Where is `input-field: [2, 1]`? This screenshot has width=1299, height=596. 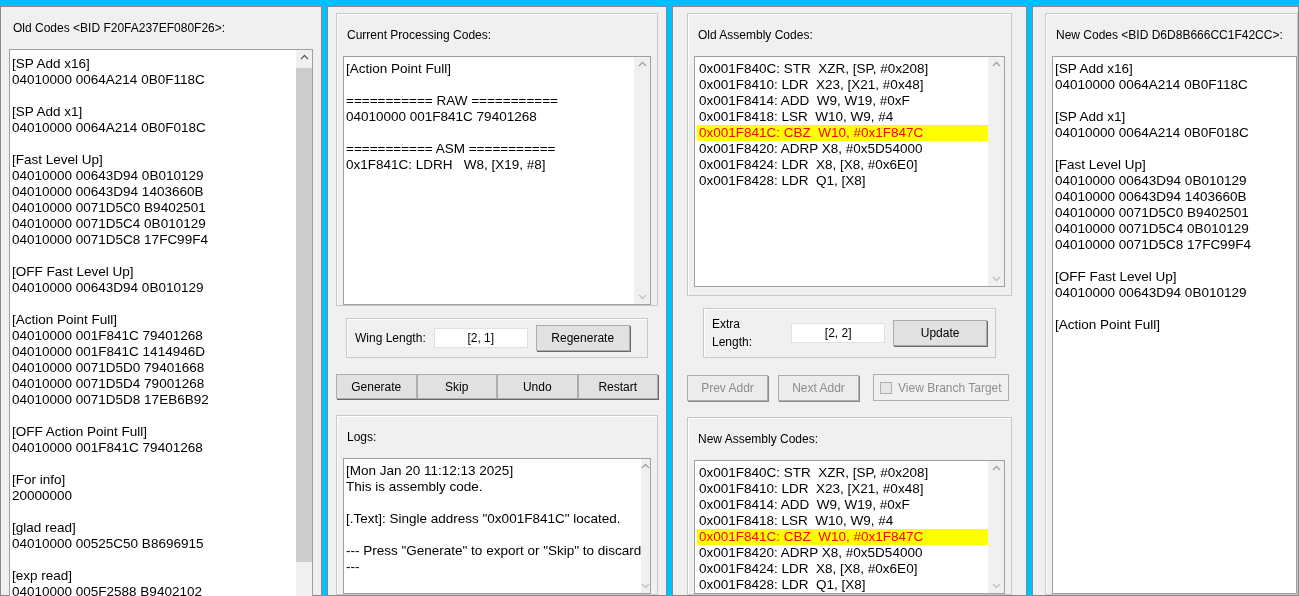 input-field: [2, 1] is located at coordinates (480, 338).